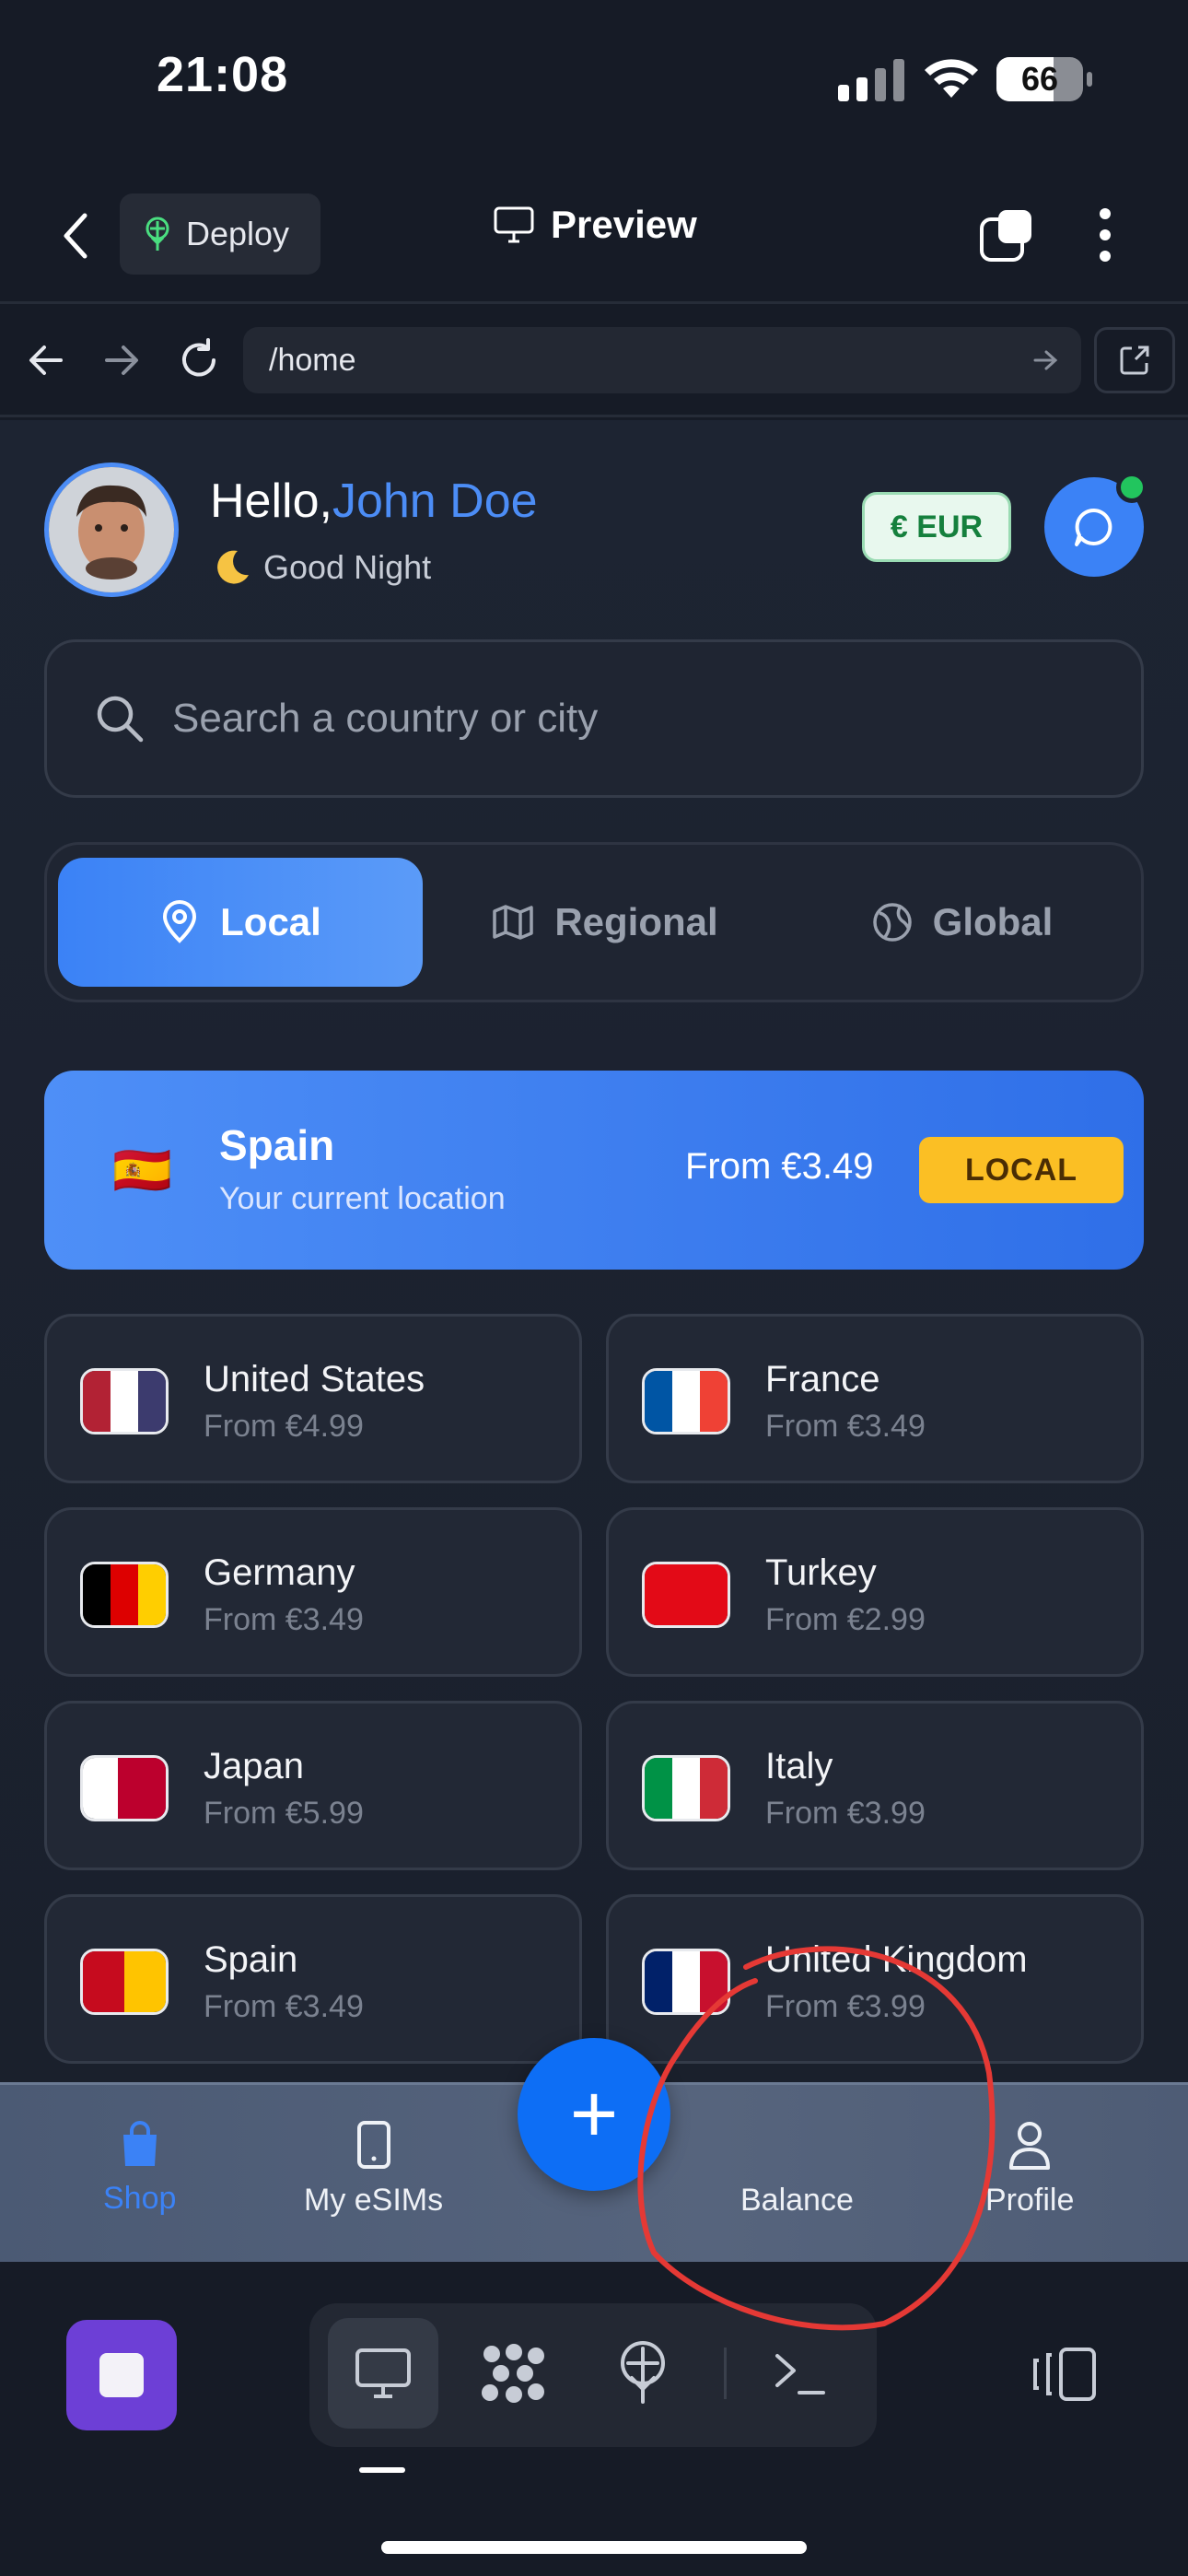 This screenshot has height=2576, width=1188. What do you see at coordinates (254, 1766) in the screenshot?
I see `country-name: Japan` at bounding box center [254, 1766].